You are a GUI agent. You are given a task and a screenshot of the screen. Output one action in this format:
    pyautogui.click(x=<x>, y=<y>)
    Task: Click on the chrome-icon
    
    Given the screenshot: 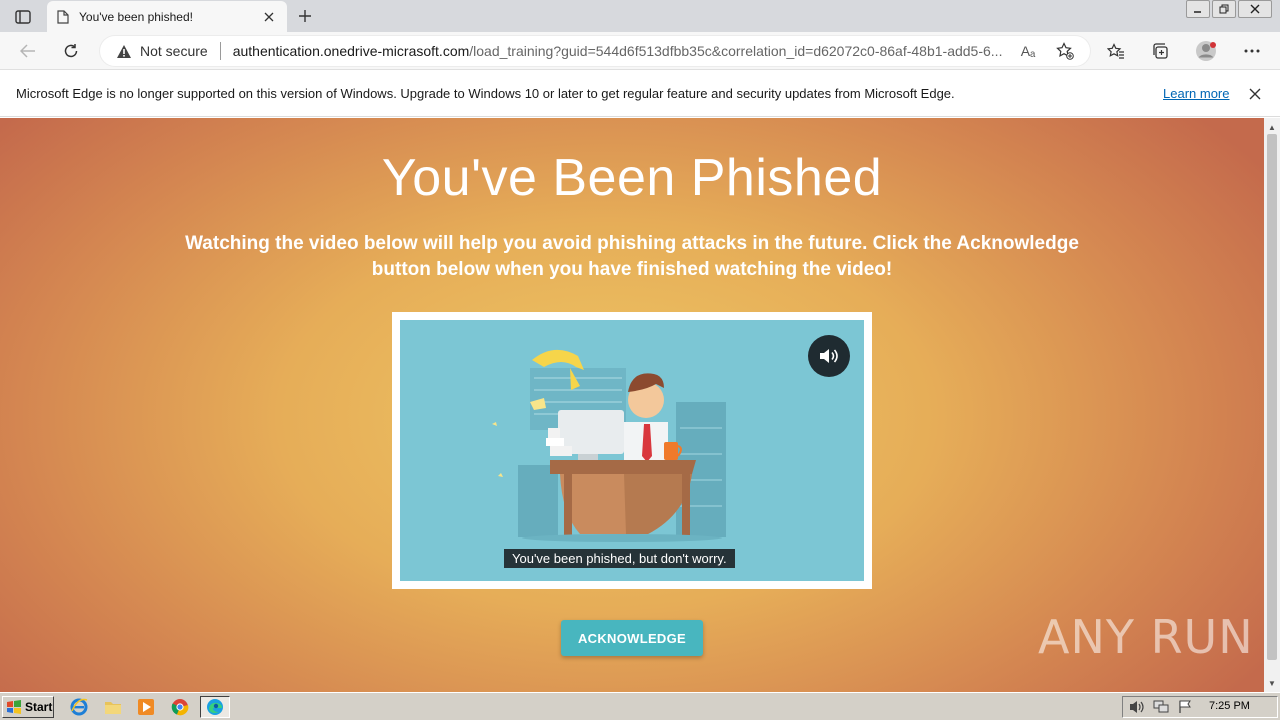 What is the action you would take?
    pyautogui.click(x=180, y=707)
    